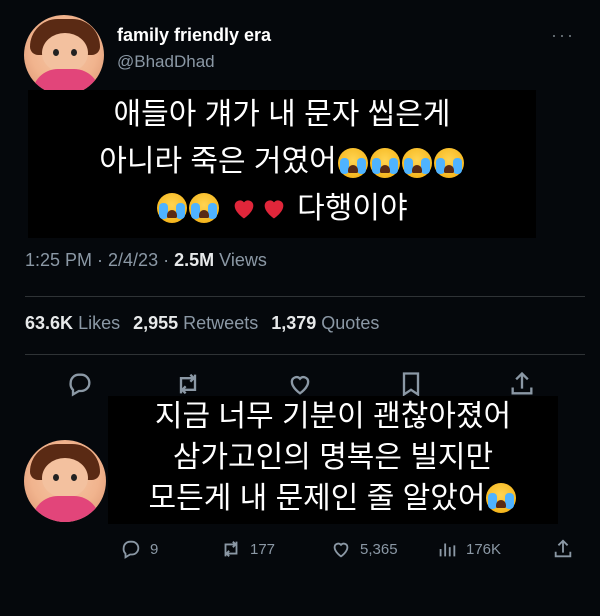  I want to click on reply-count: 9, so click(154, 549).